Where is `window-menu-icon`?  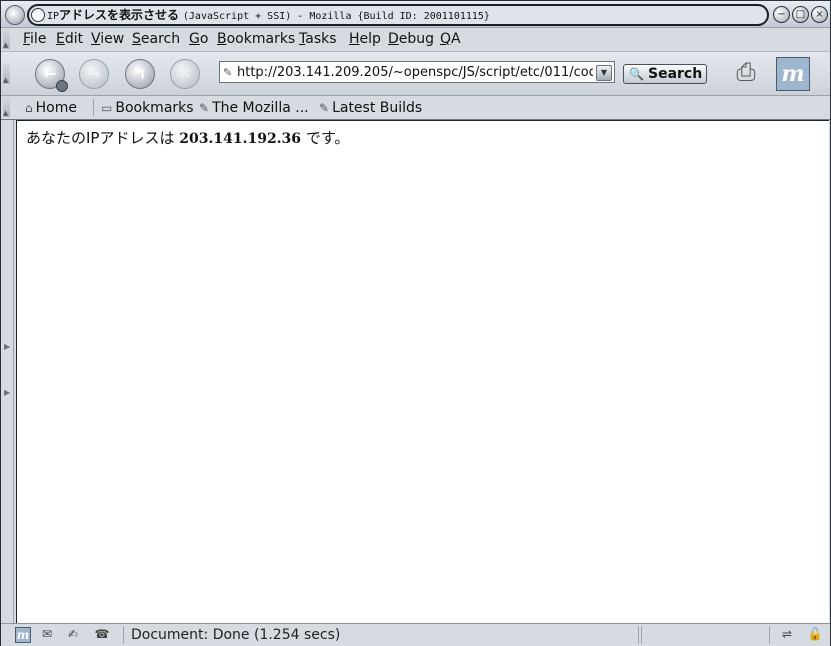
window-menu-icon is located at coordinates (15, 15).